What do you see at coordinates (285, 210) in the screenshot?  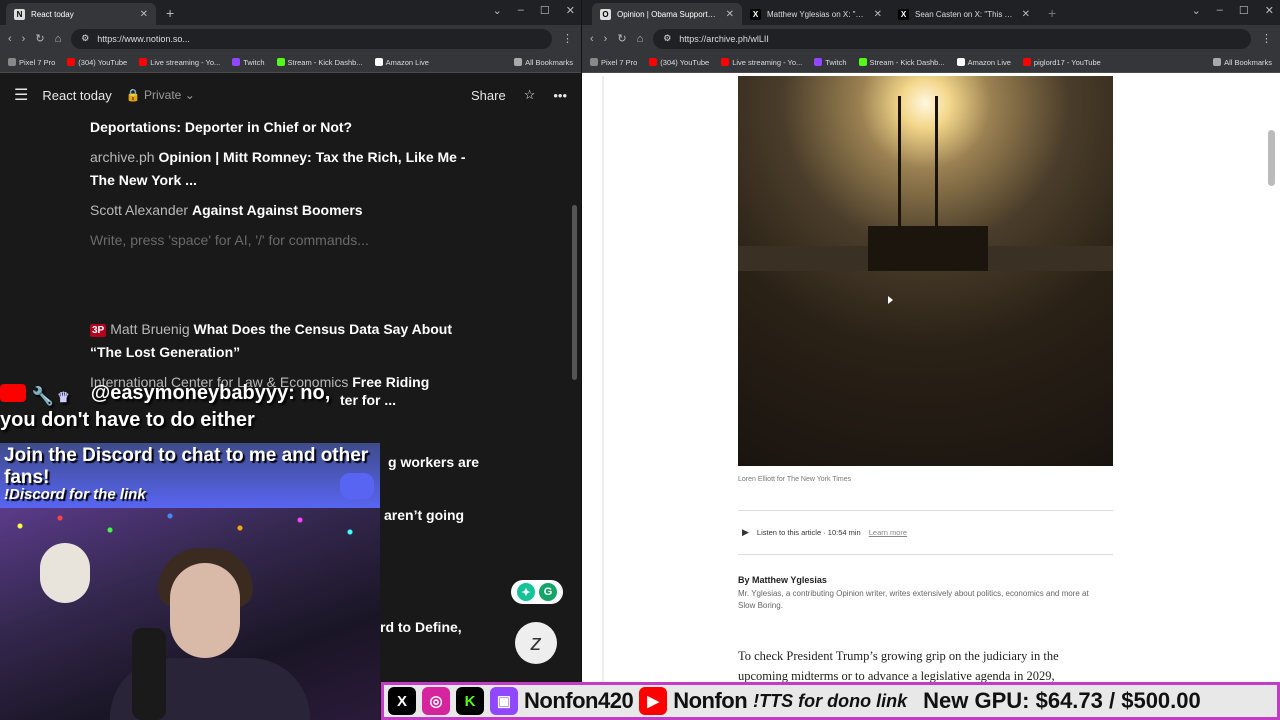 I see `list-item: Scott Alexander Against Against Boomers` at bounding box center [285, 210].